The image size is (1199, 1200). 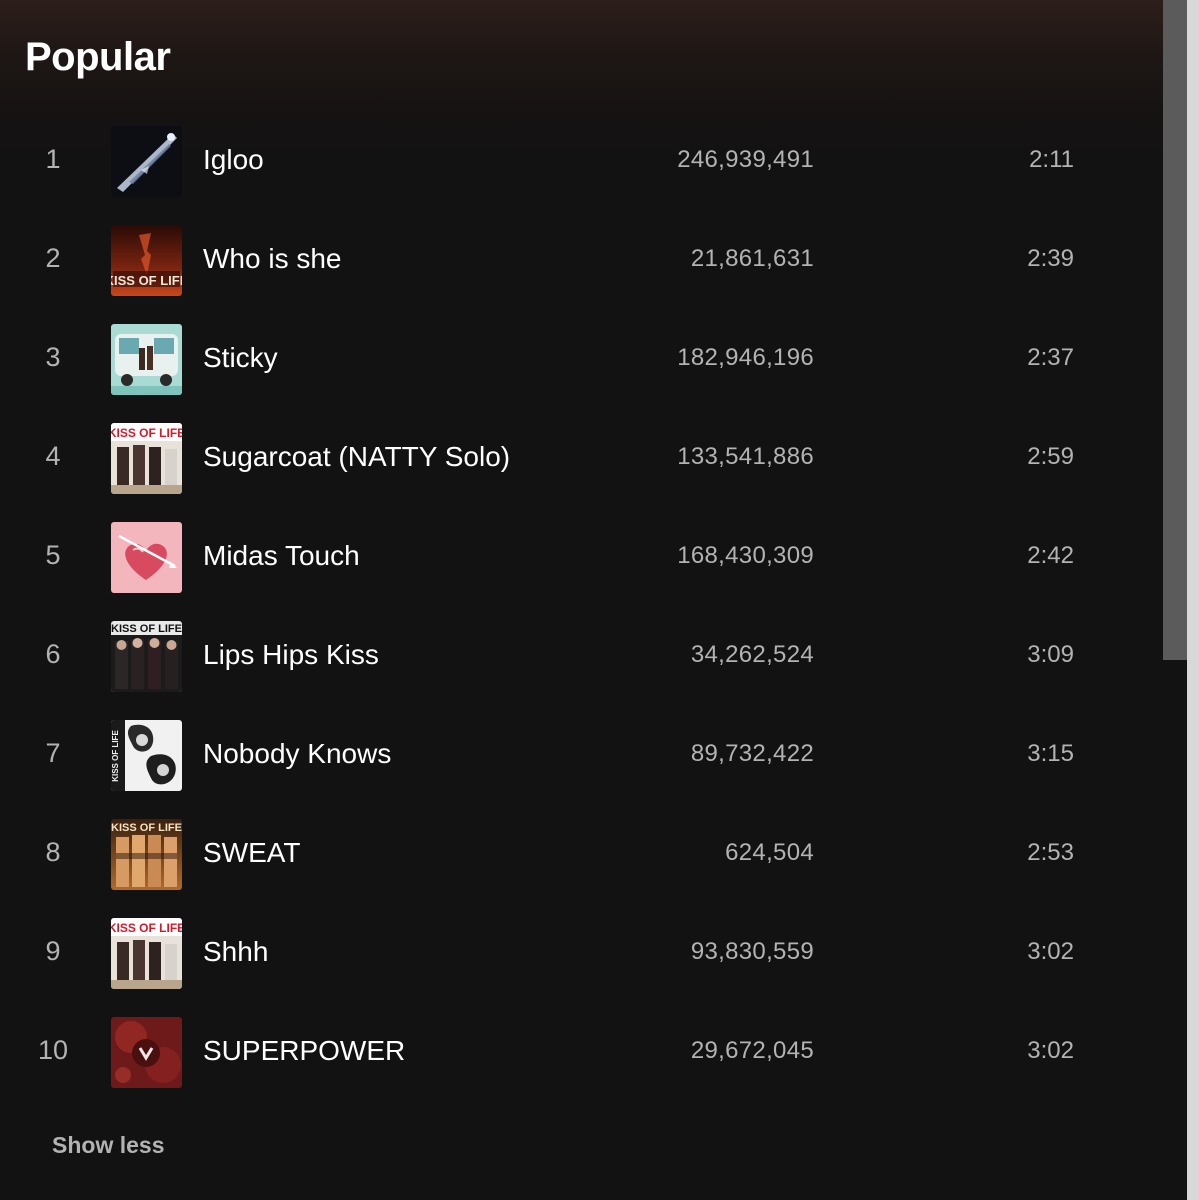 I want to click on track-title: Sugarcoat (NATTY Solo), so click(x=356, y=457).